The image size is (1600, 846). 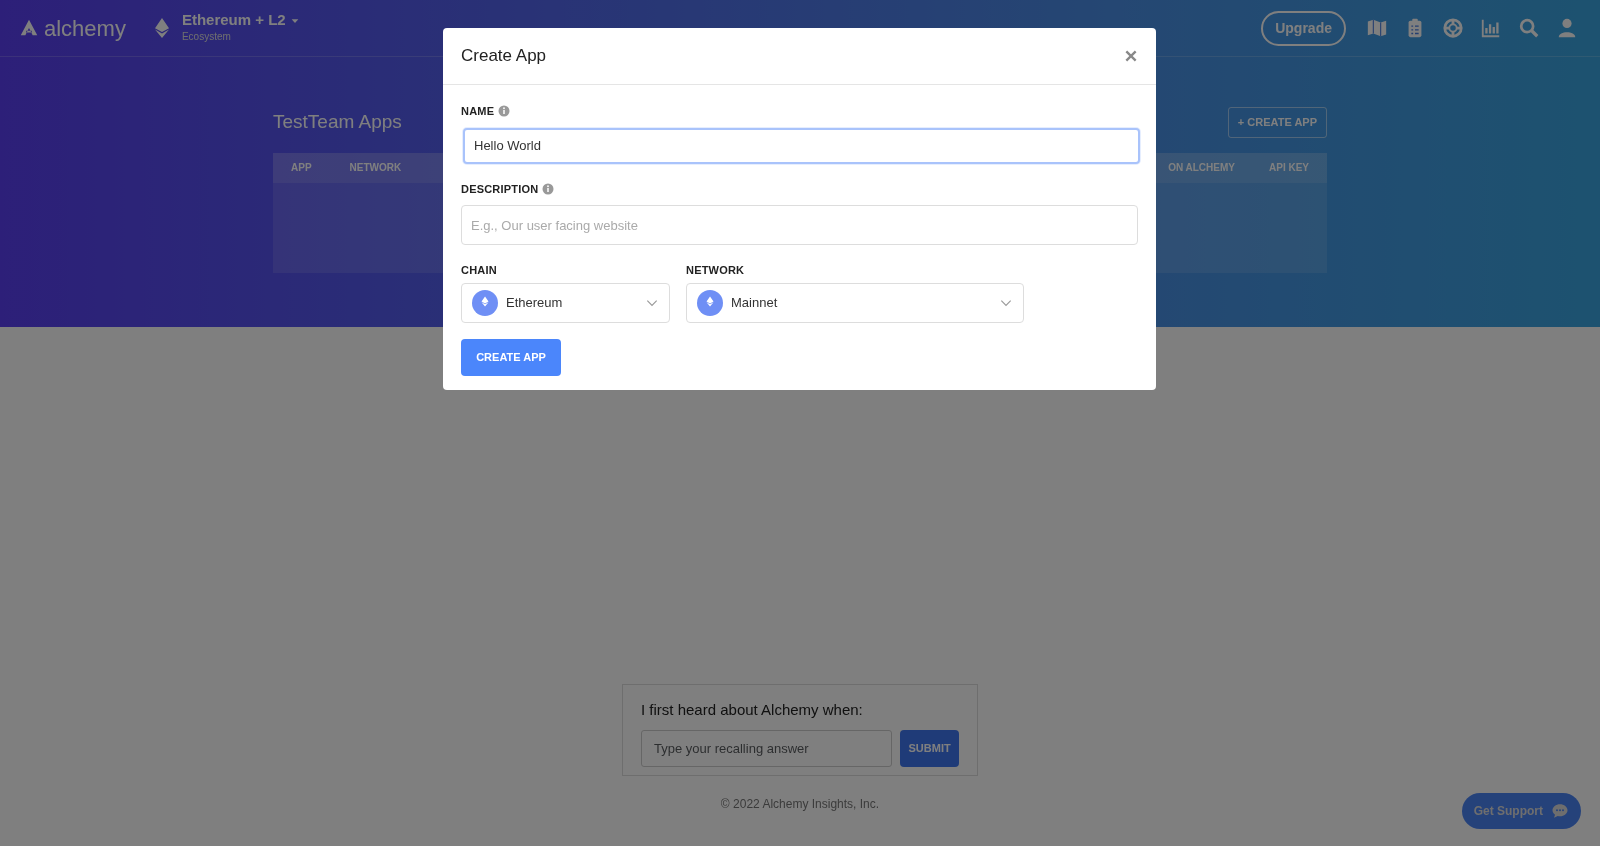 What do you see at coordinates (1521, 811) in the screenshot?
I see `get-support-button: Get Support` at bounding box center [1521, 811].